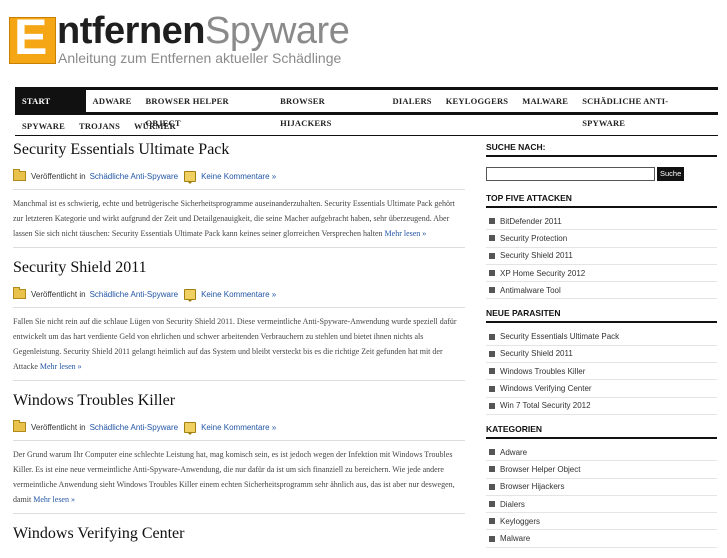 The image size is (727, 558). What do you see at coordinates (19, 175) in the screenshot?
I see `folder-icon` at bounding box center [19, 175].